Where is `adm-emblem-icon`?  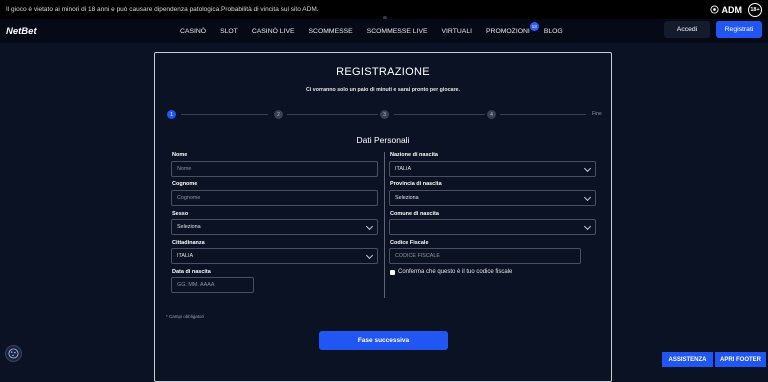 adm-emblem-icon is located at coordinates (714, 9).